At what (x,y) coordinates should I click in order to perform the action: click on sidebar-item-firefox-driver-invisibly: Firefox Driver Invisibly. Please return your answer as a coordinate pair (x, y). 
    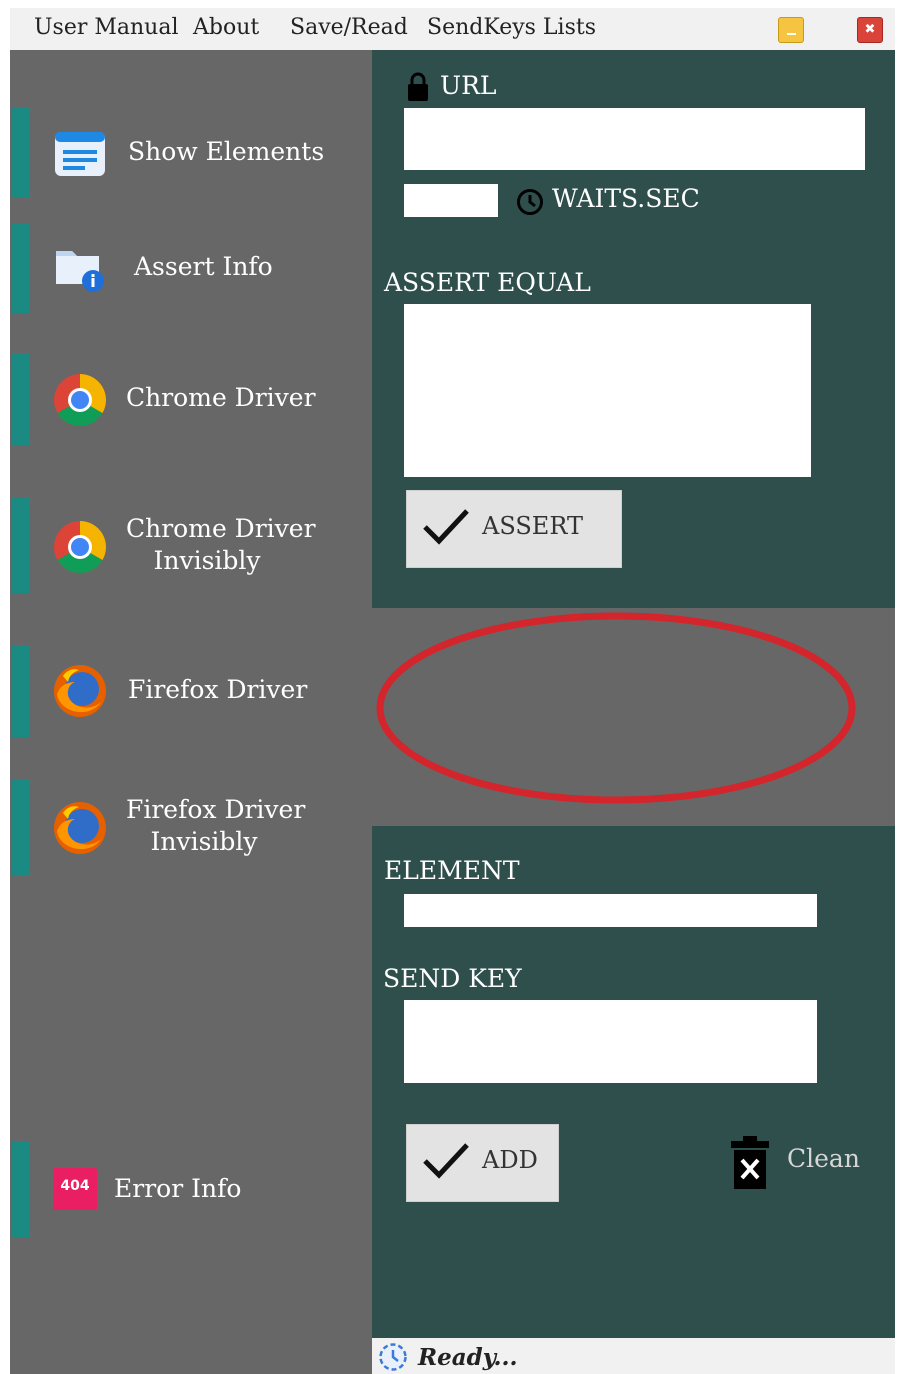
    Looking at the image, I should click on (190, 828).